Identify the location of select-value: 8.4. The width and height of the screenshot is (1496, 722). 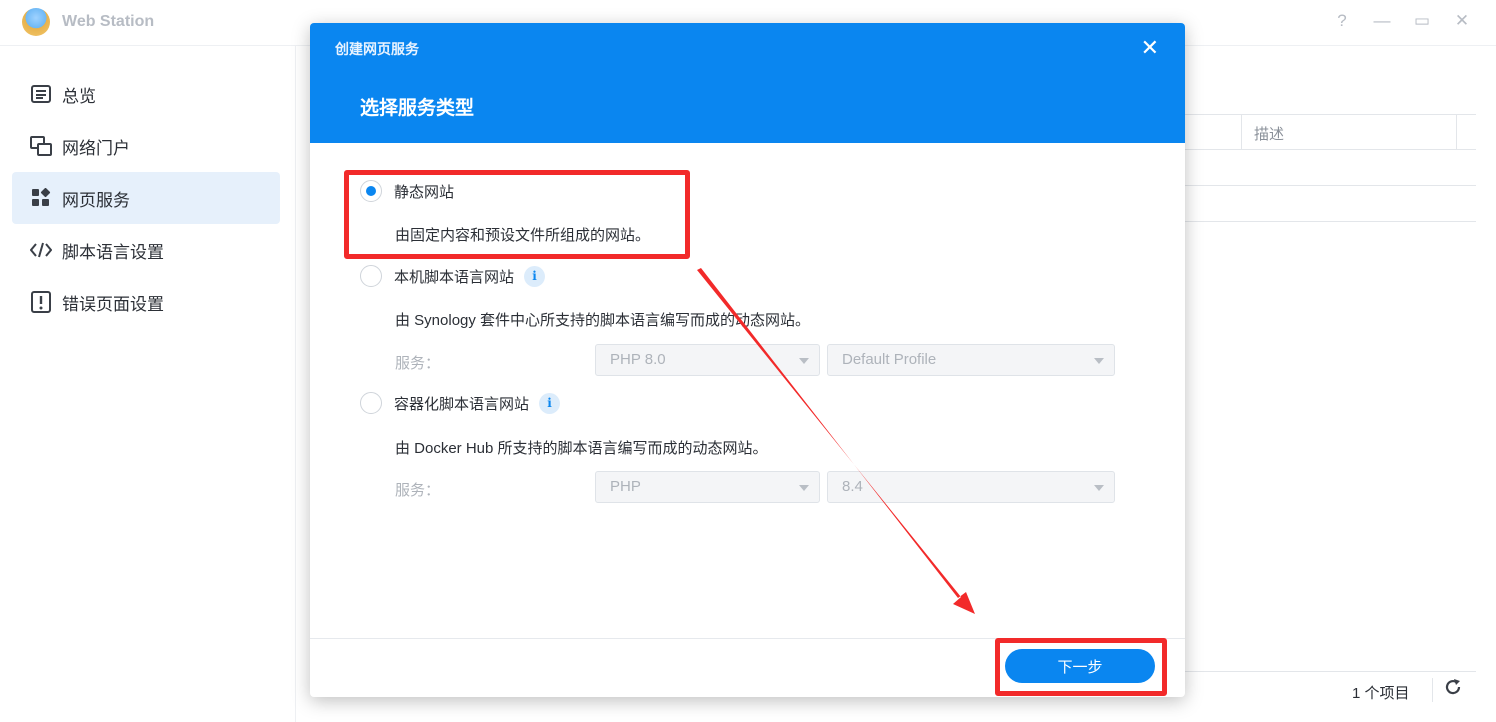
(852, 486).